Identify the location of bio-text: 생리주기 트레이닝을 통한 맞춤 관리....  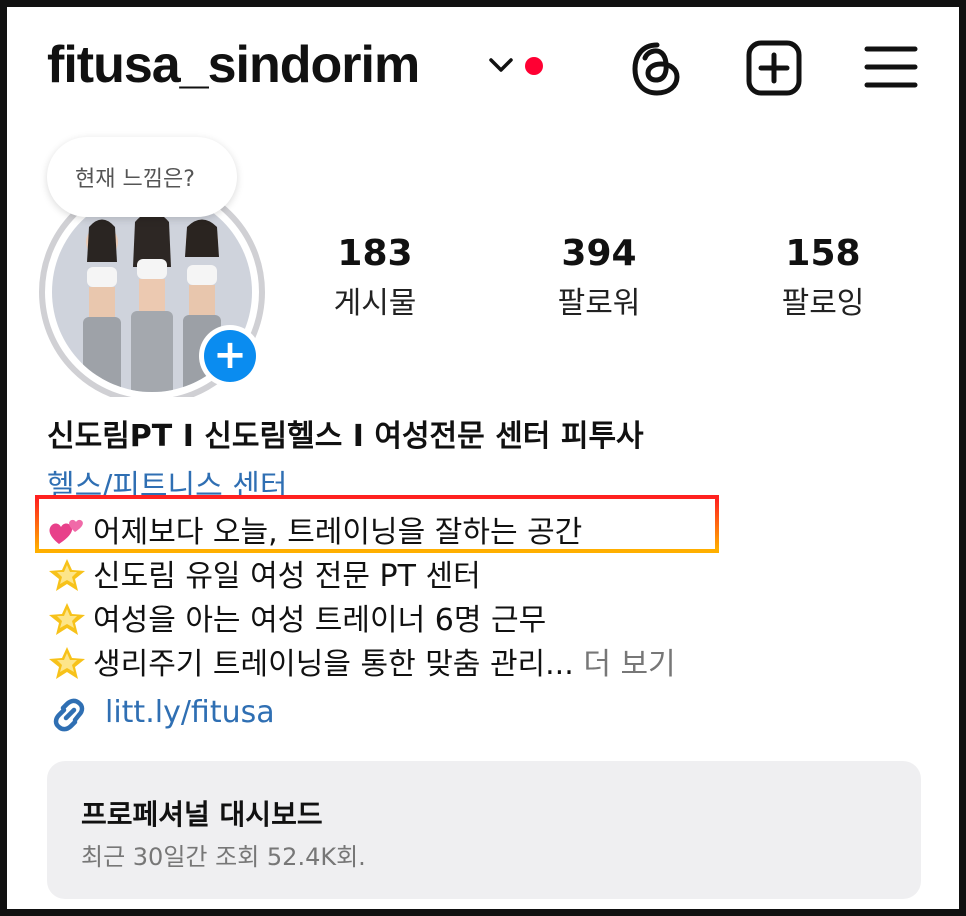
(333, 664).